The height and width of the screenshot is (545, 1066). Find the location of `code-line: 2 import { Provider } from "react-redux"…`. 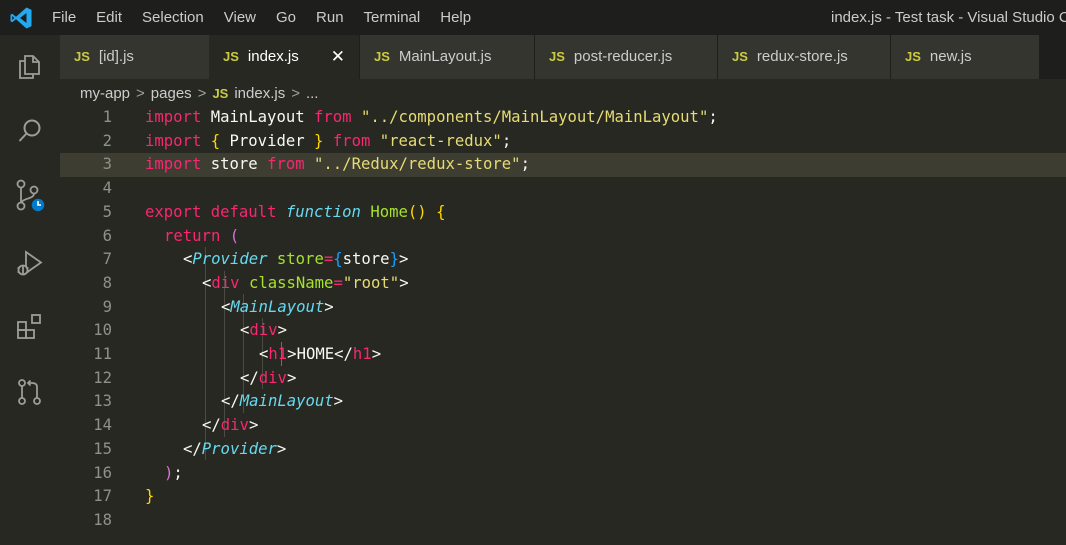

code-line: 2 import { Provider } from "react-redux"… is located at coordinates (563, 142).